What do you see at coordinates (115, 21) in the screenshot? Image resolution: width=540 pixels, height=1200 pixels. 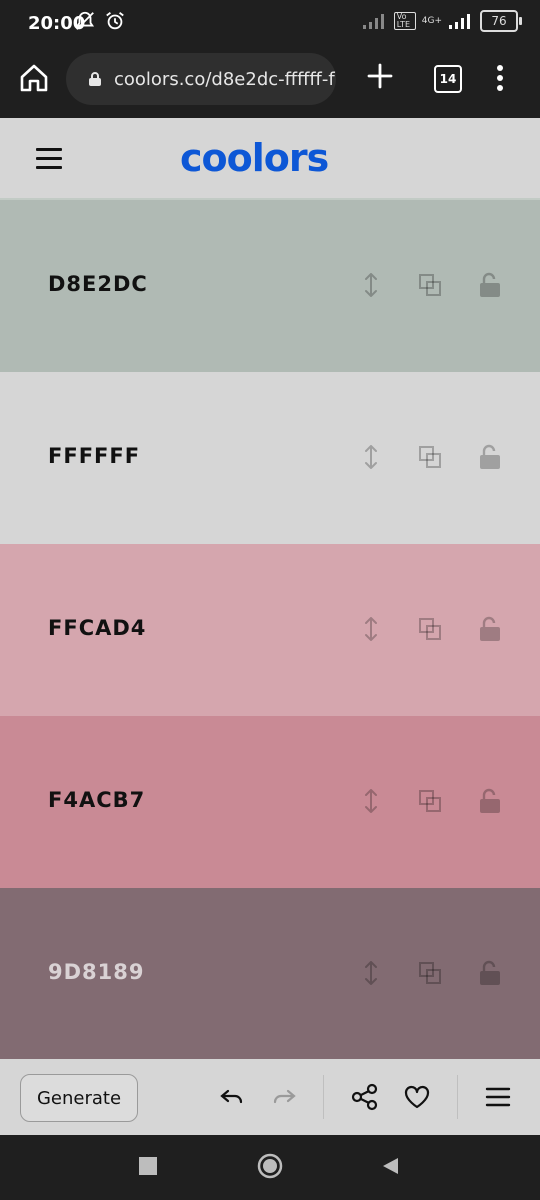 I see `alarm-icon` at bounding box center [115, 21].